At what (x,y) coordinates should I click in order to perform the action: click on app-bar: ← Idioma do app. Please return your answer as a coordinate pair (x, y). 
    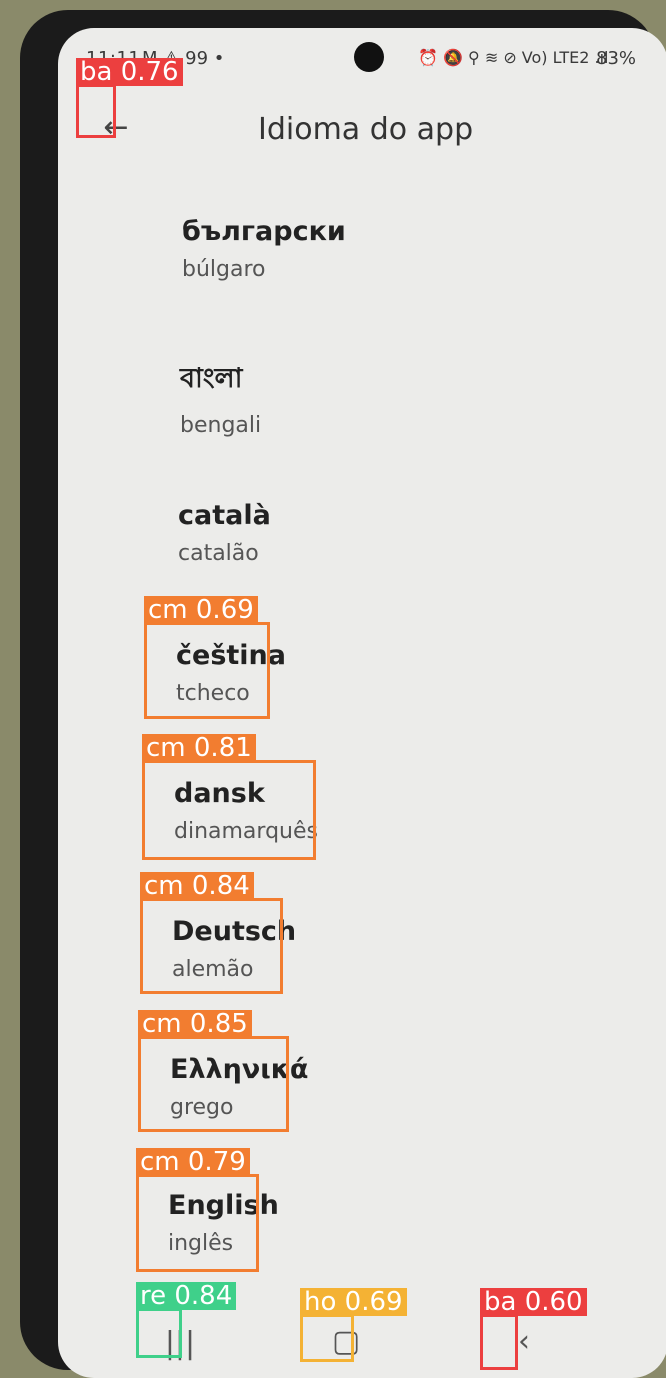
    Looking at the image, I should click on (362, 128).